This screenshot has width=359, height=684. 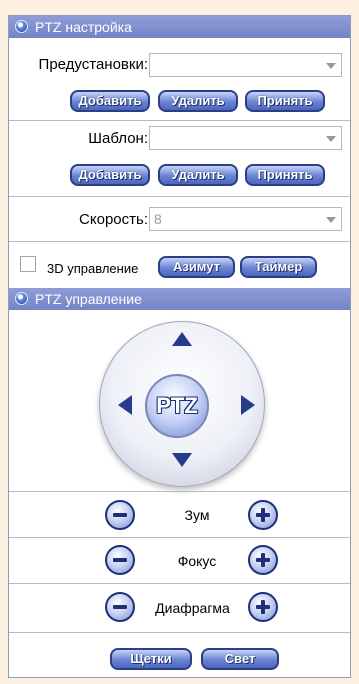 What do you see at coordinates (113, 219) in the screenshot?
I see `speed-label: Скорость:` at bounding box center [113, 219].